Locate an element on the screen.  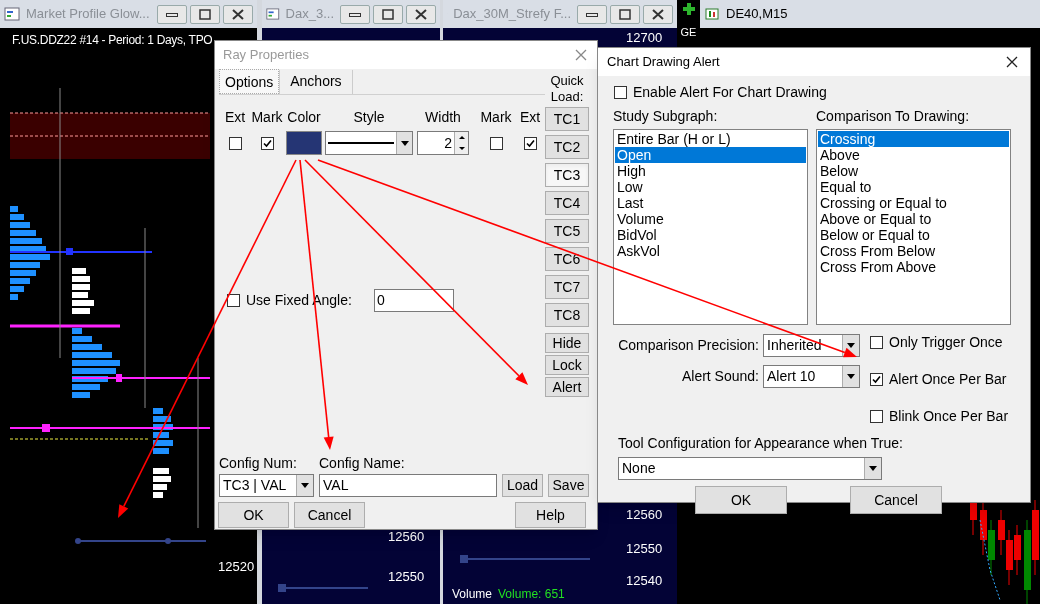
button: Save is located at coordinates (568, 485).